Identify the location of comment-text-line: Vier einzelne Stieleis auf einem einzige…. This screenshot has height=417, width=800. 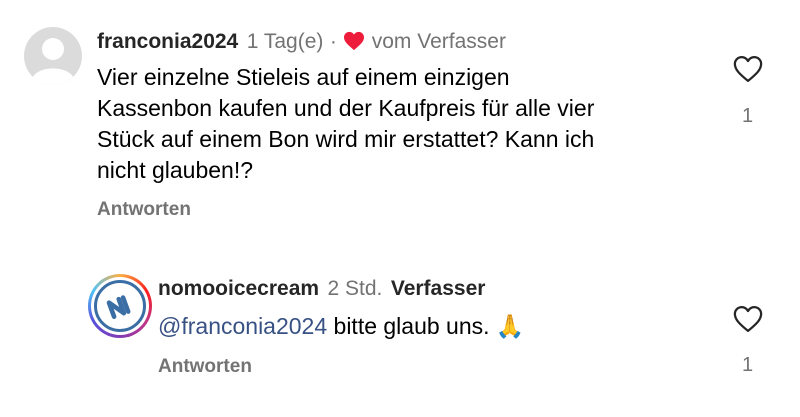
(303, 77).